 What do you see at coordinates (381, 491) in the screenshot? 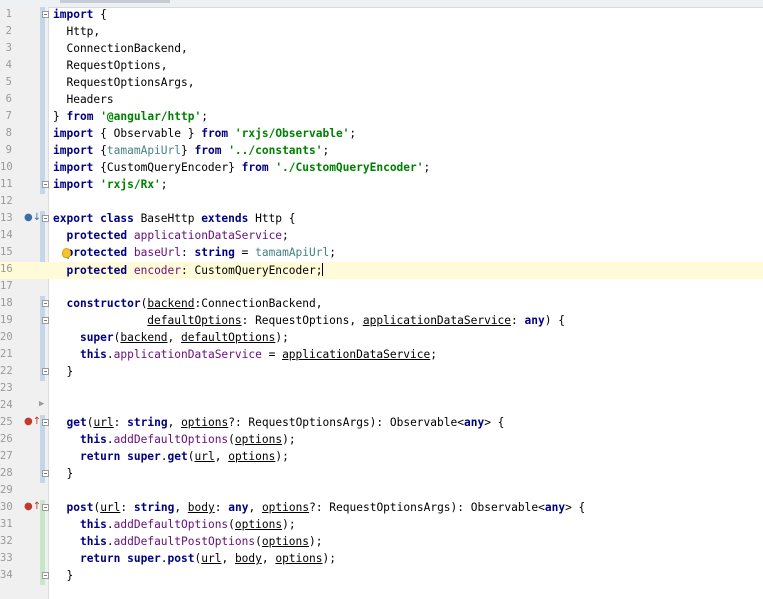
I see `code-line: 29` at bounding box center [381, 491].